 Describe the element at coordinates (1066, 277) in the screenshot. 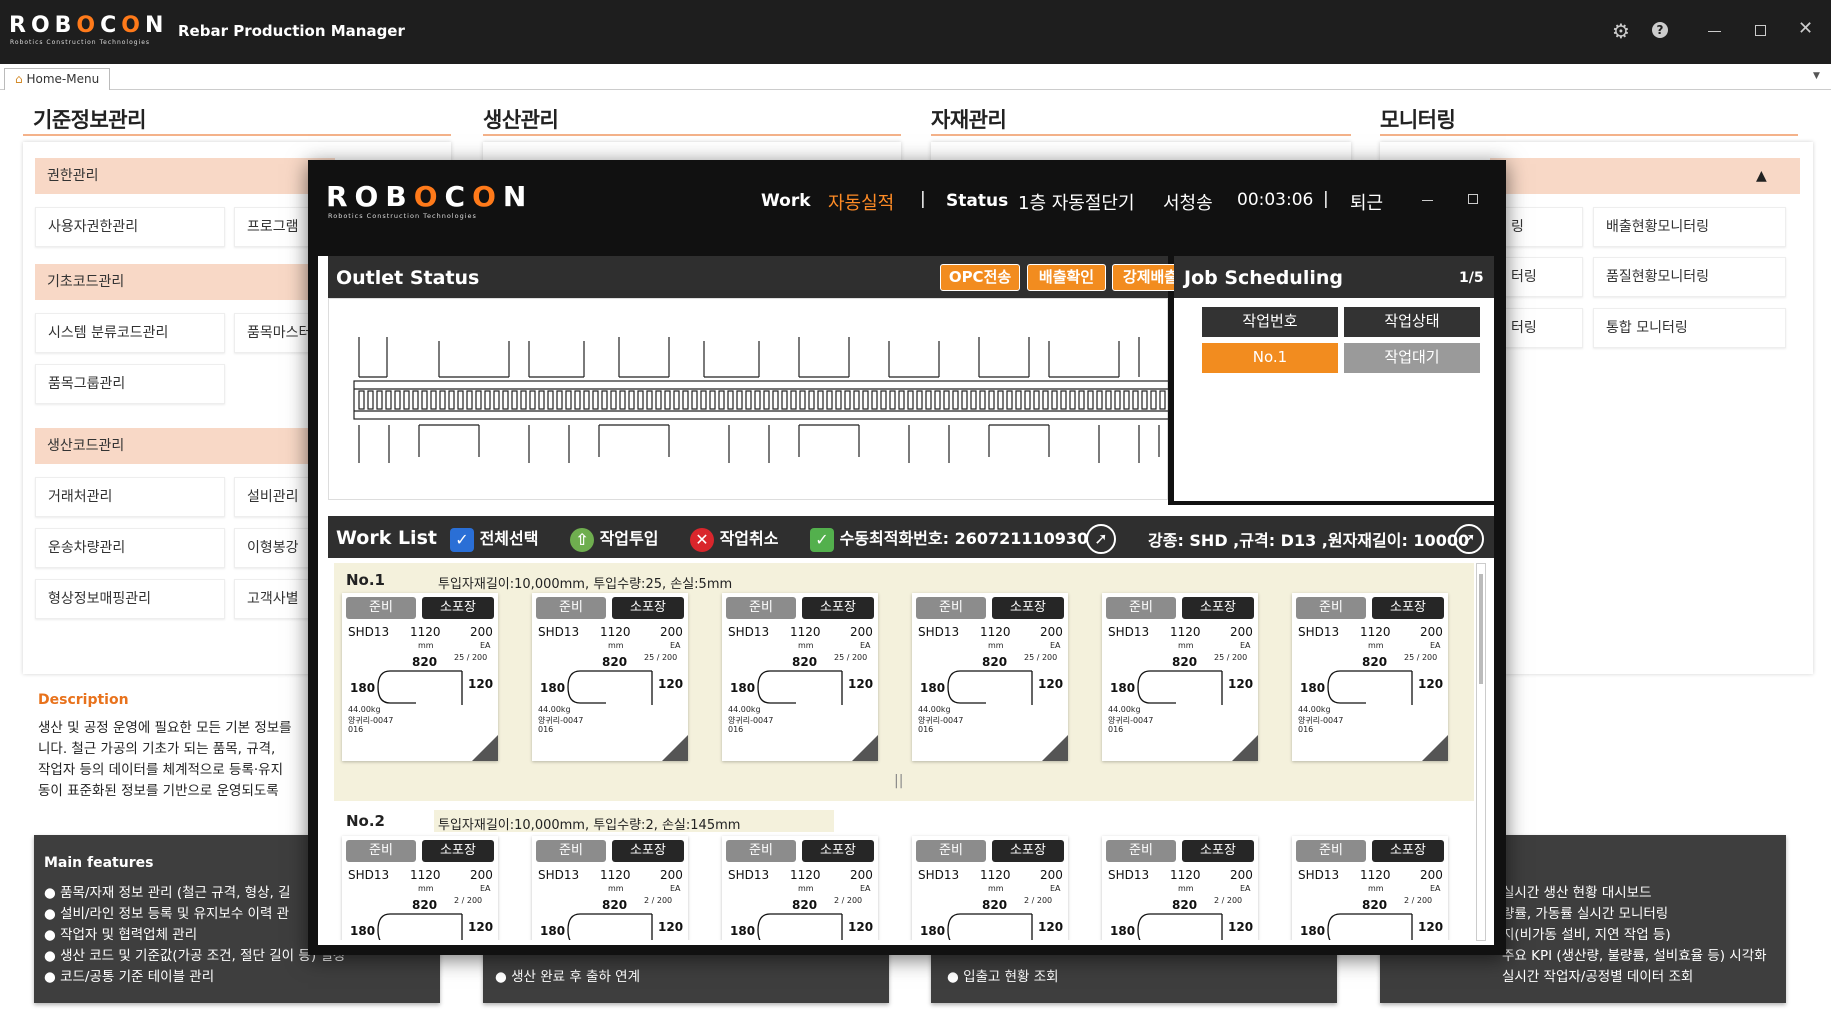

I see `discharge-confirm-button: 배출확인` at that location.